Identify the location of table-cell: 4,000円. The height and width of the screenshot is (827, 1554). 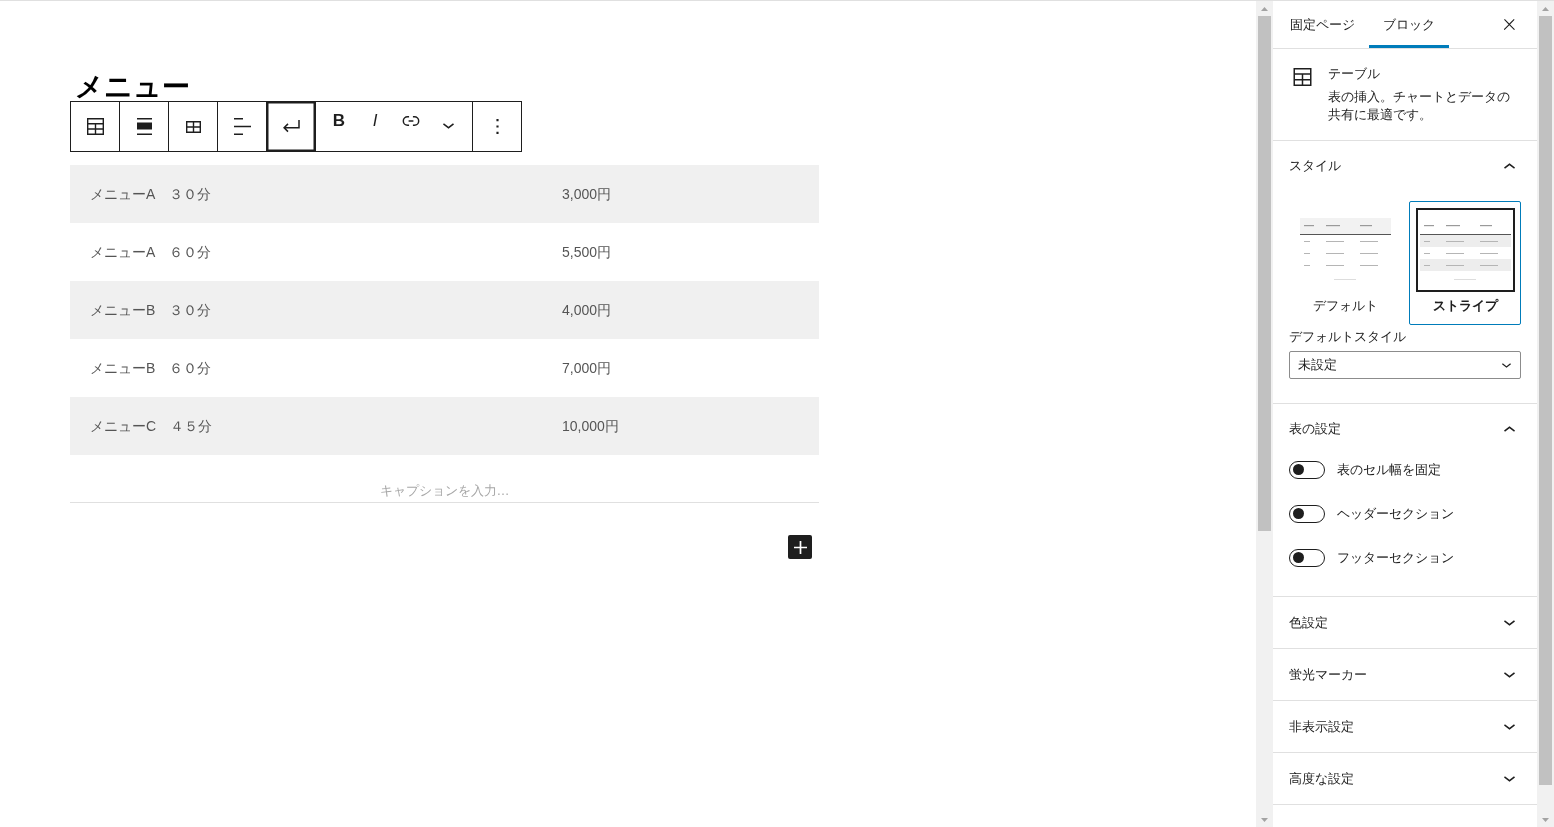
(680, 310).